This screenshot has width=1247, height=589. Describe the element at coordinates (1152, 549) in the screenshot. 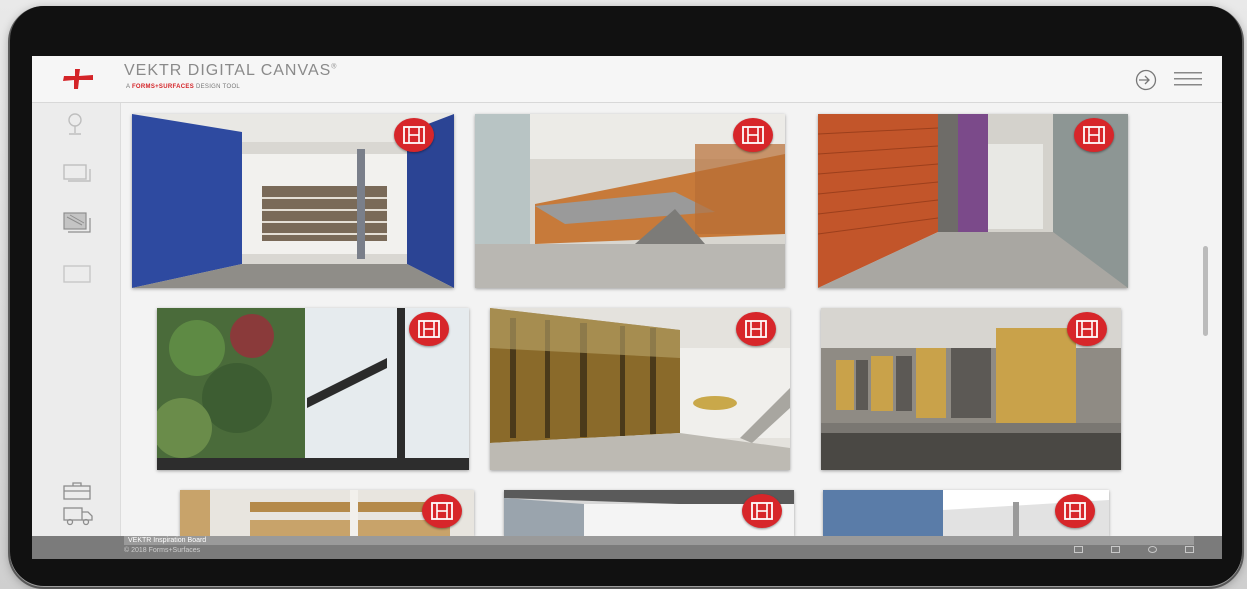

I see `settings-icon` at that location.